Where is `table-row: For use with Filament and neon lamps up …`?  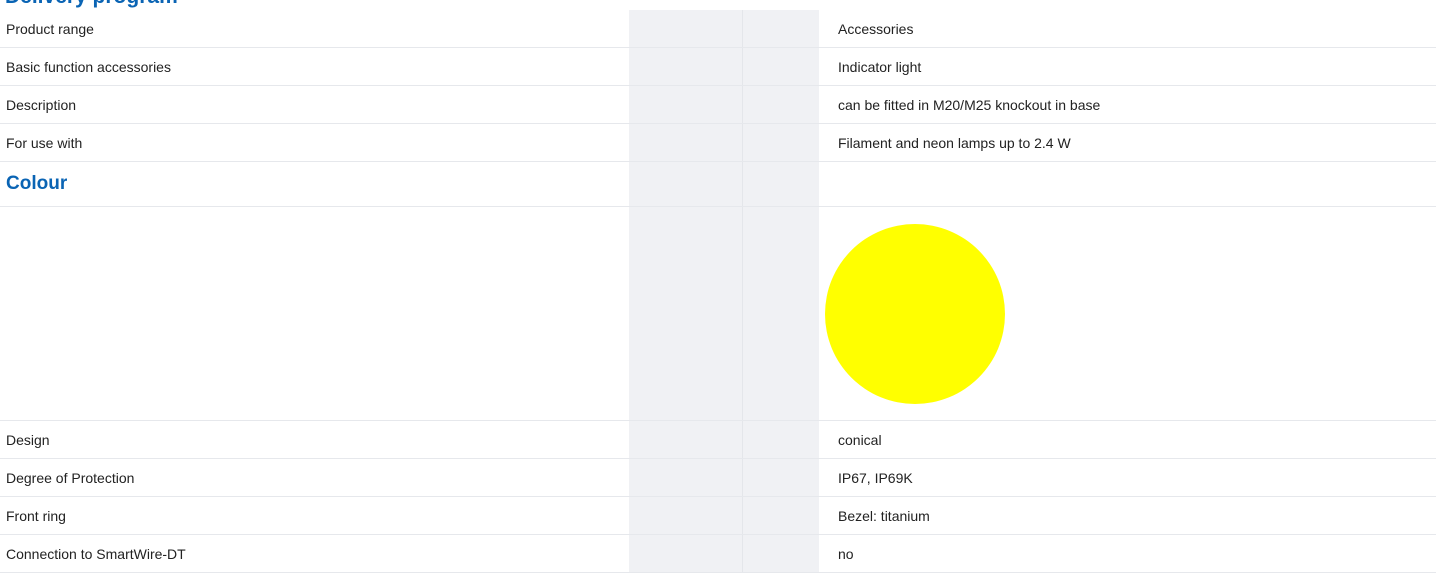 table-row: For use with Filament and neon lamps up … is located at coordinates (718, 143).